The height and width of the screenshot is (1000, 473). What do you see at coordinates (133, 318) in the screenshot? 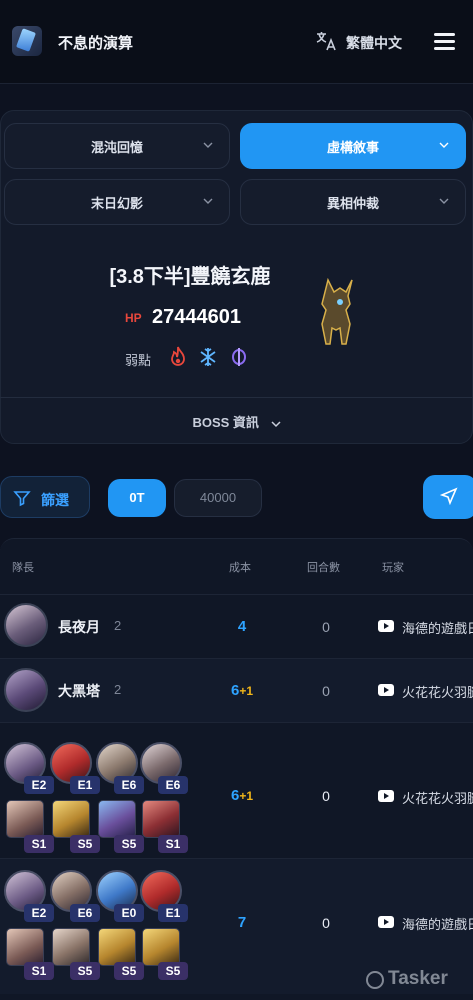
I see `hp-label: HP` at bounding box center [133, 318].